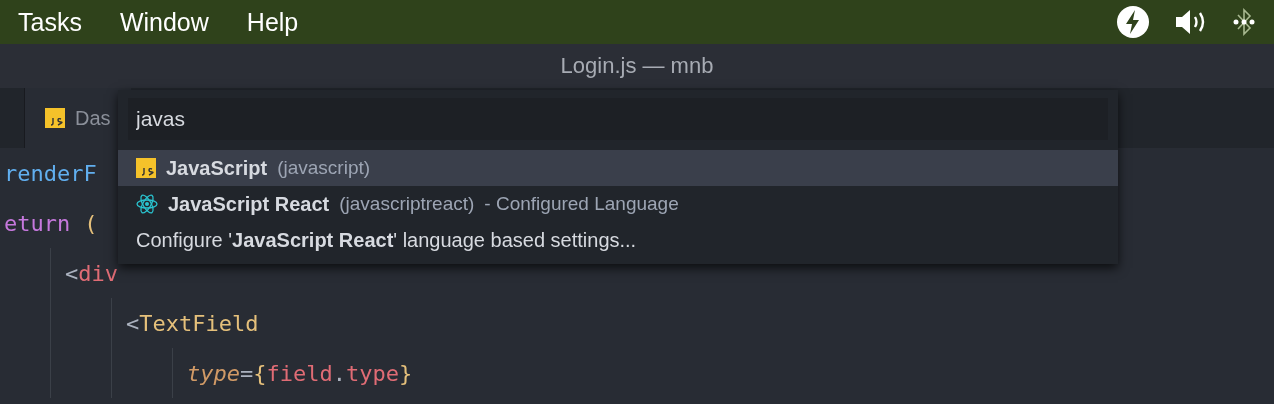 This screenshot has height=404, width=1274. I want to click on menu-item: Window, so click(164, 22).